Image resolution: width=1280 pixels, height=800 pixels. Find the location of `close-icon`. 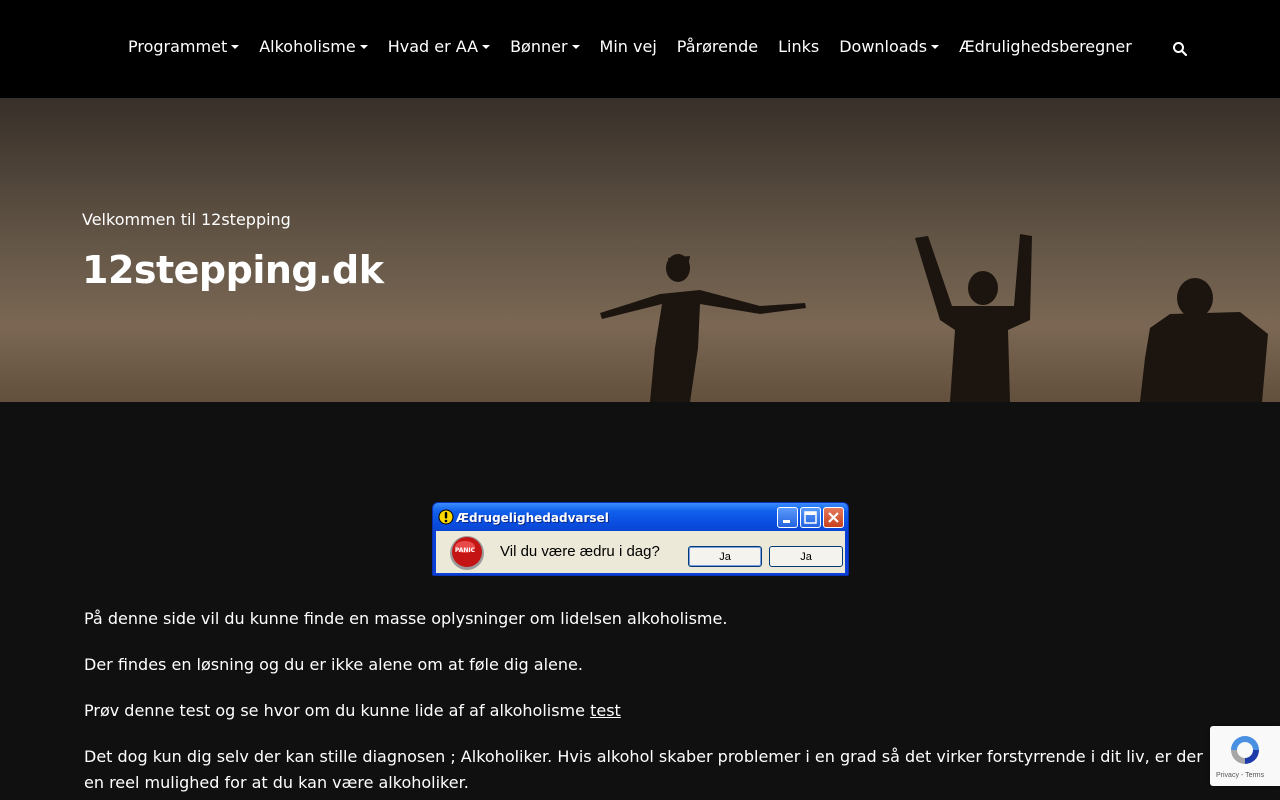

close-icon is located at coordinates (833, 517).